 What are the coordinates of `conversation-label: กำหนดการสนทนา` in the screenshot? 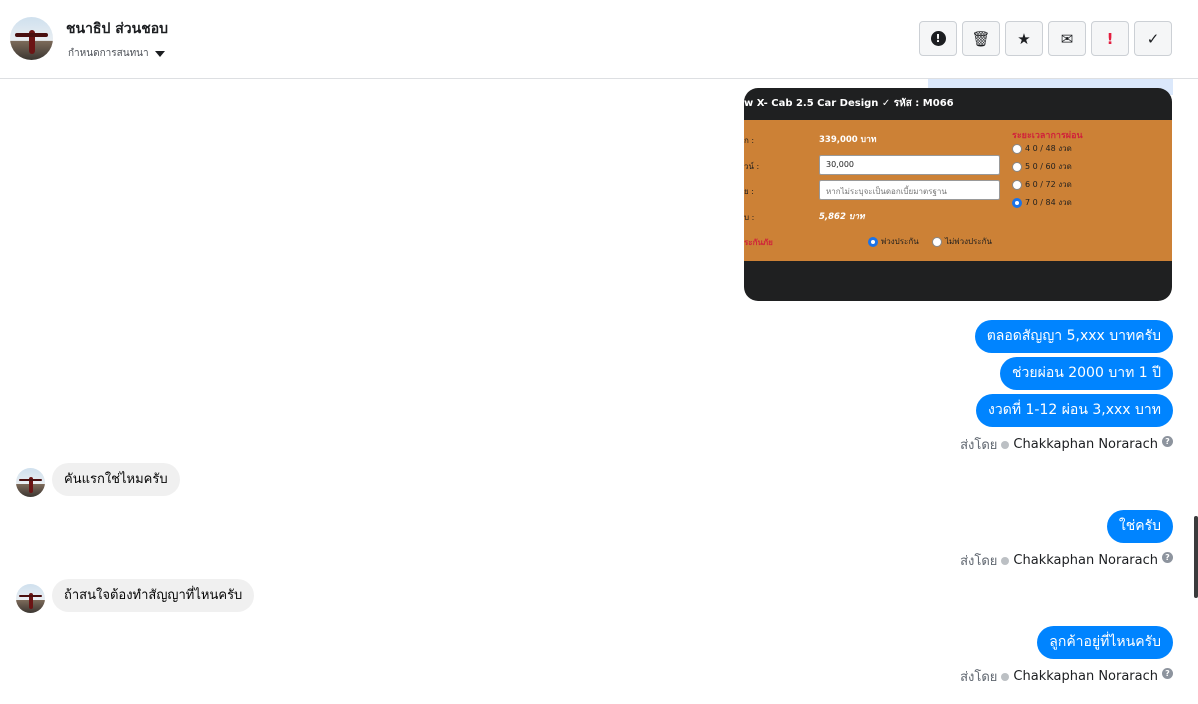 It's located at (108, 53).